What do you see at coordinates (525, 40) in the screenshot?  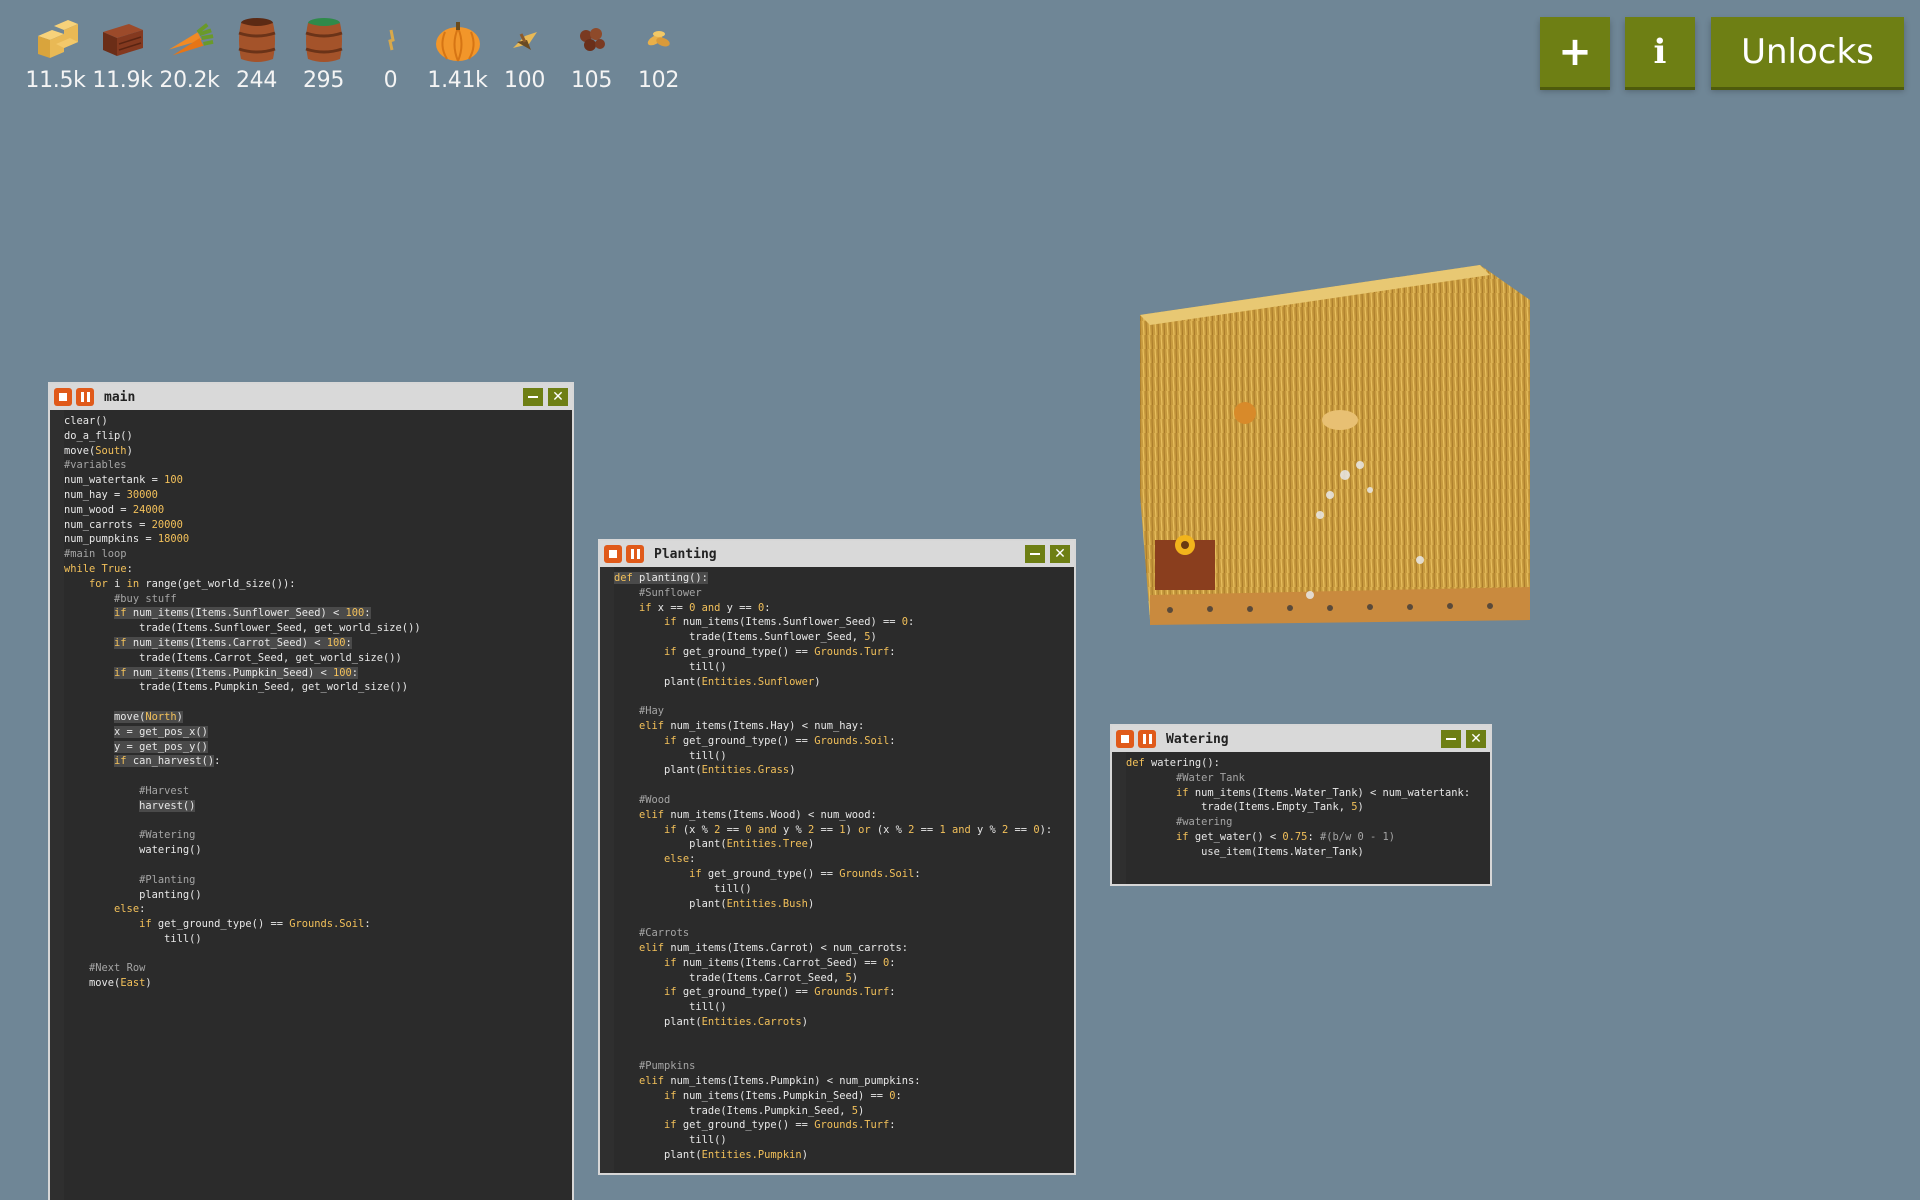 I see `sunflower-seed-icon` at bounding box center [525, 40].